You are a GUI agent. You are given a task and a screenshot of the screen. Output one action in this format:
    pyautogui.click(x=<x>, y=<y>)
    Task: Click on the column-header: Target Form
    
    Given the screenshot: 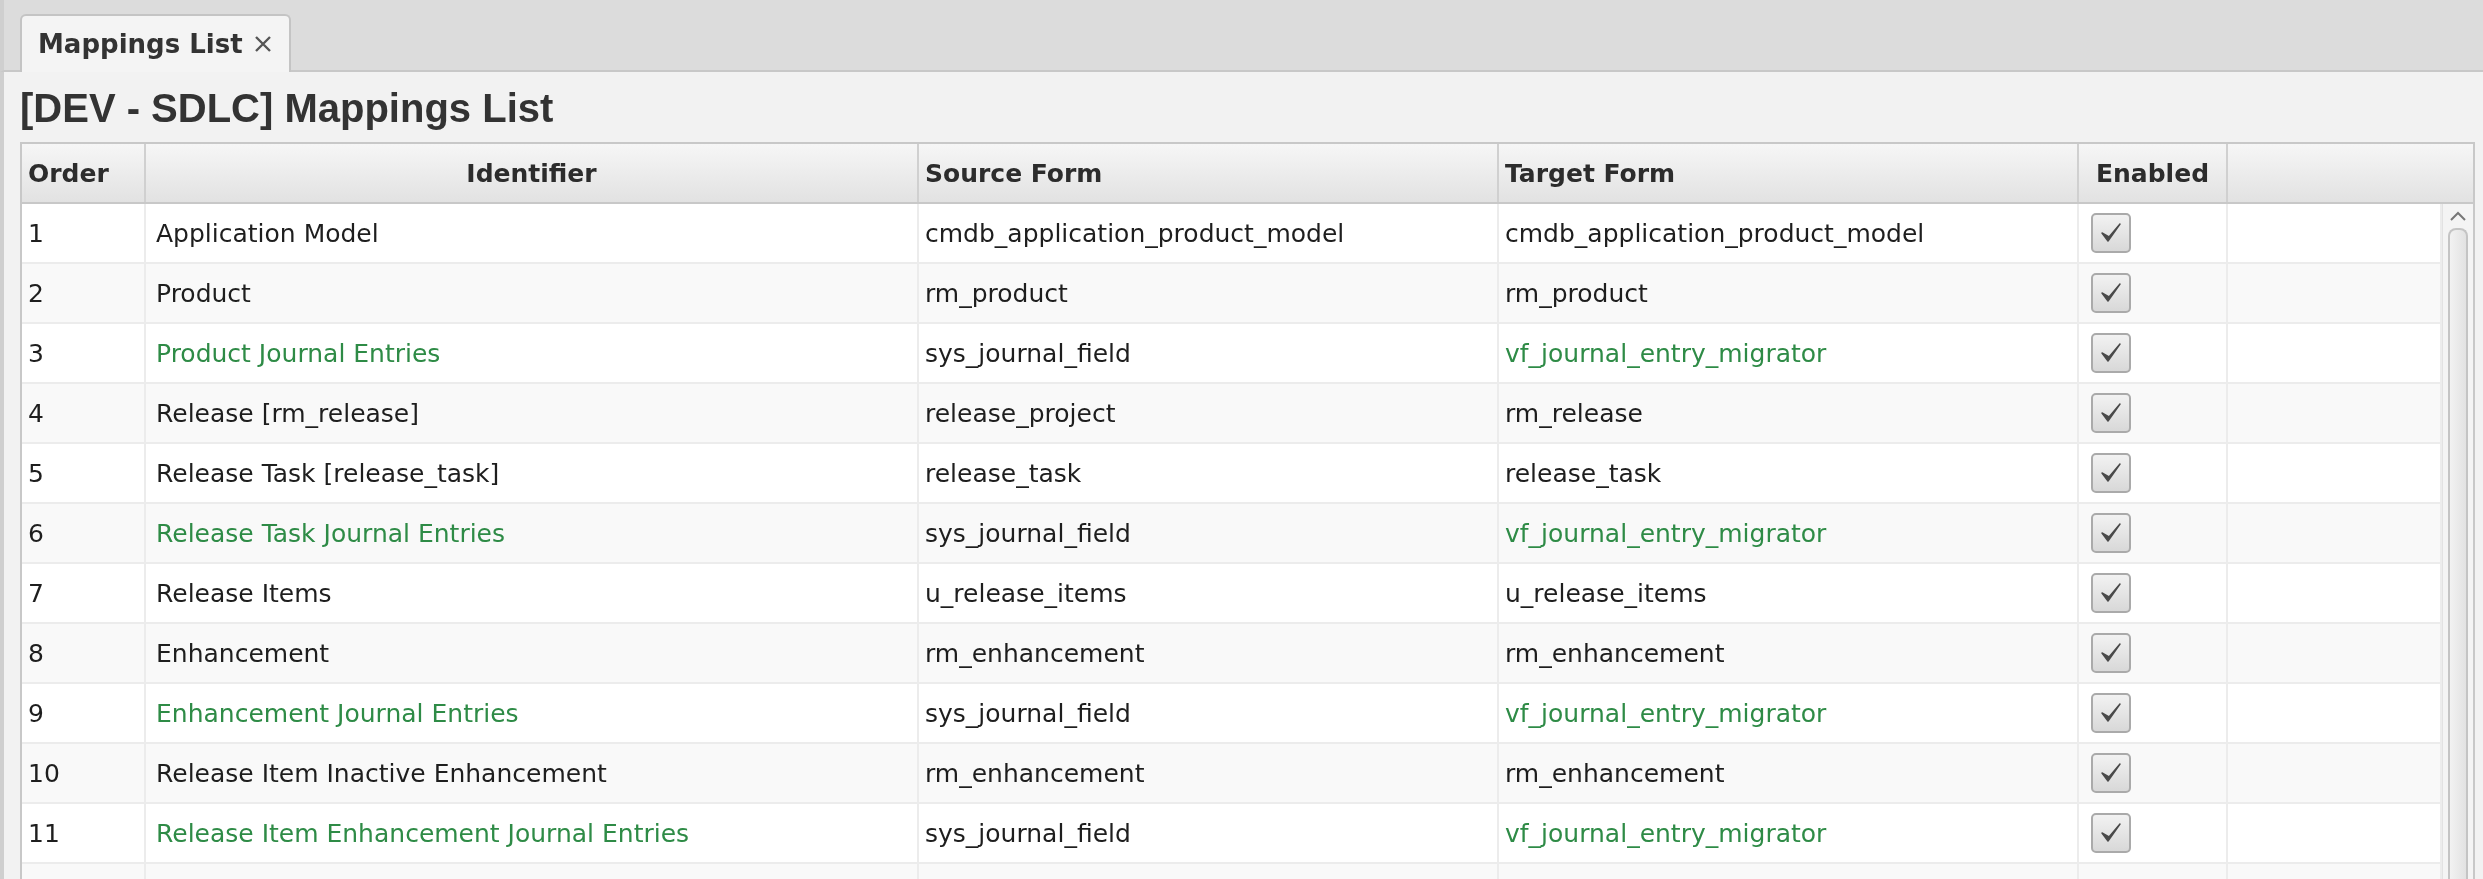 What is the action you would take?
    pyautogui.click(x=1789, y=173)
    